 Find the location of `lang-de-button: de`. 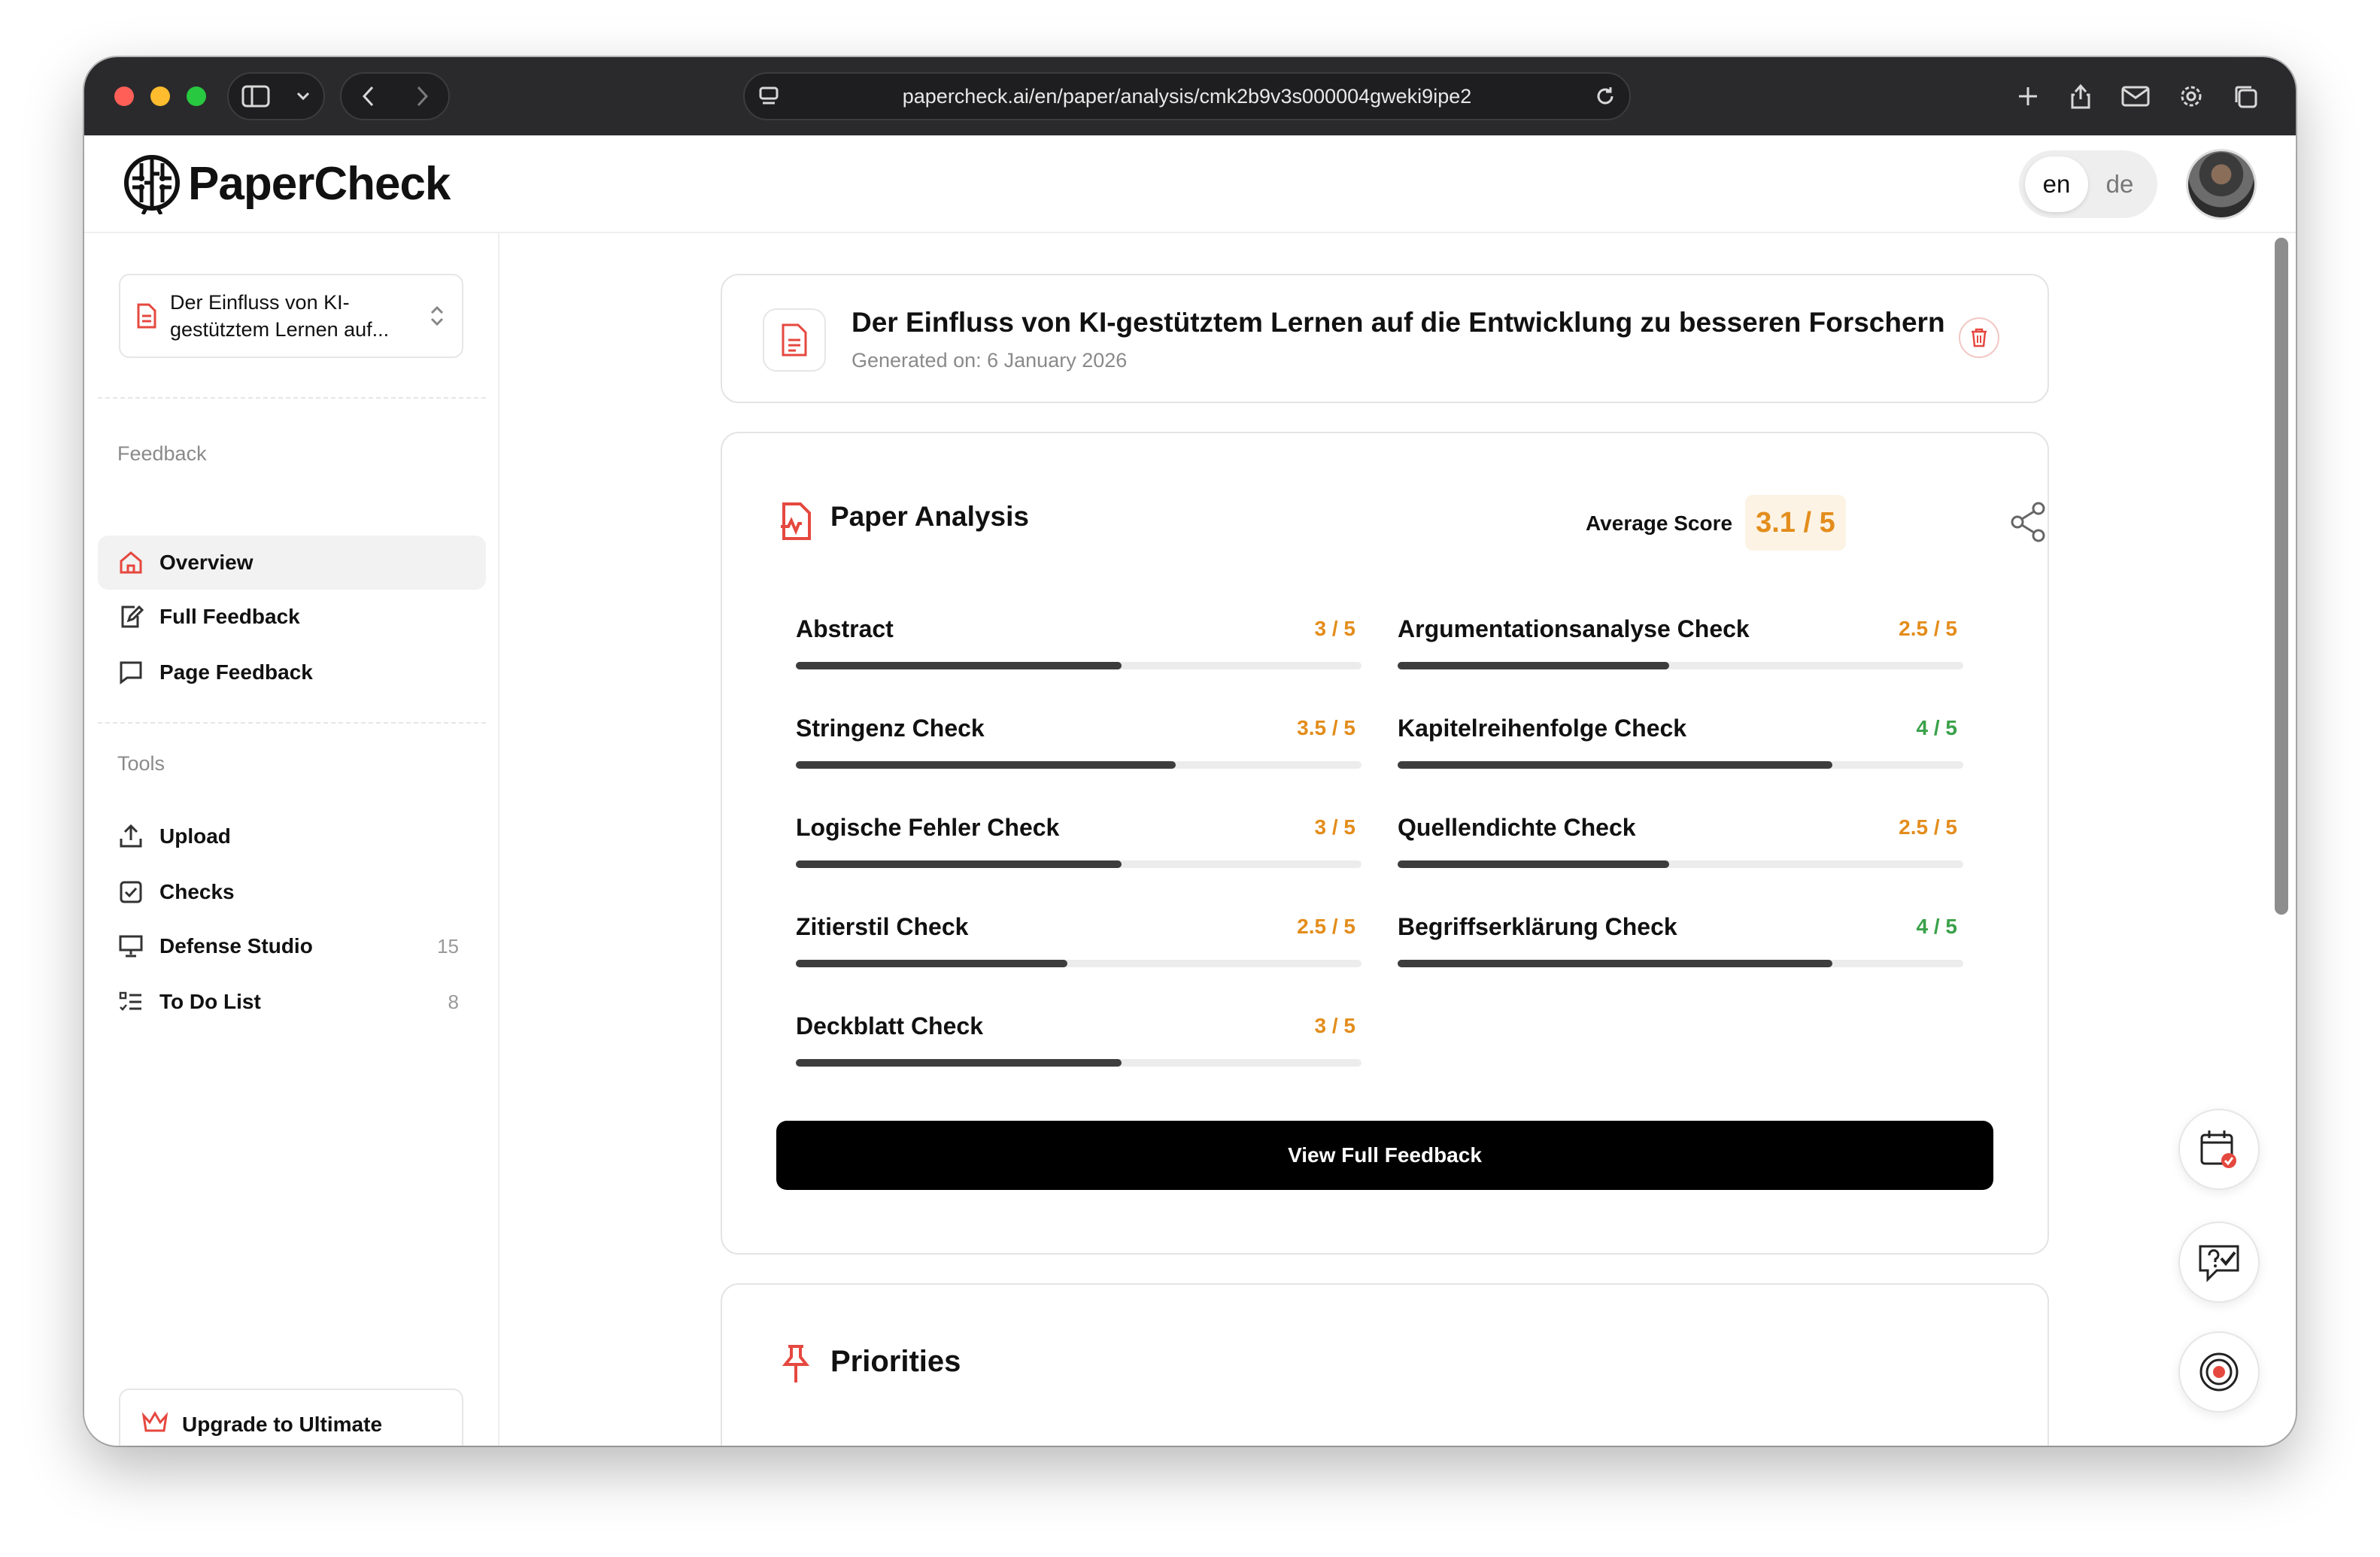

lang-de-button: de is located at coordinates (2119, 184).